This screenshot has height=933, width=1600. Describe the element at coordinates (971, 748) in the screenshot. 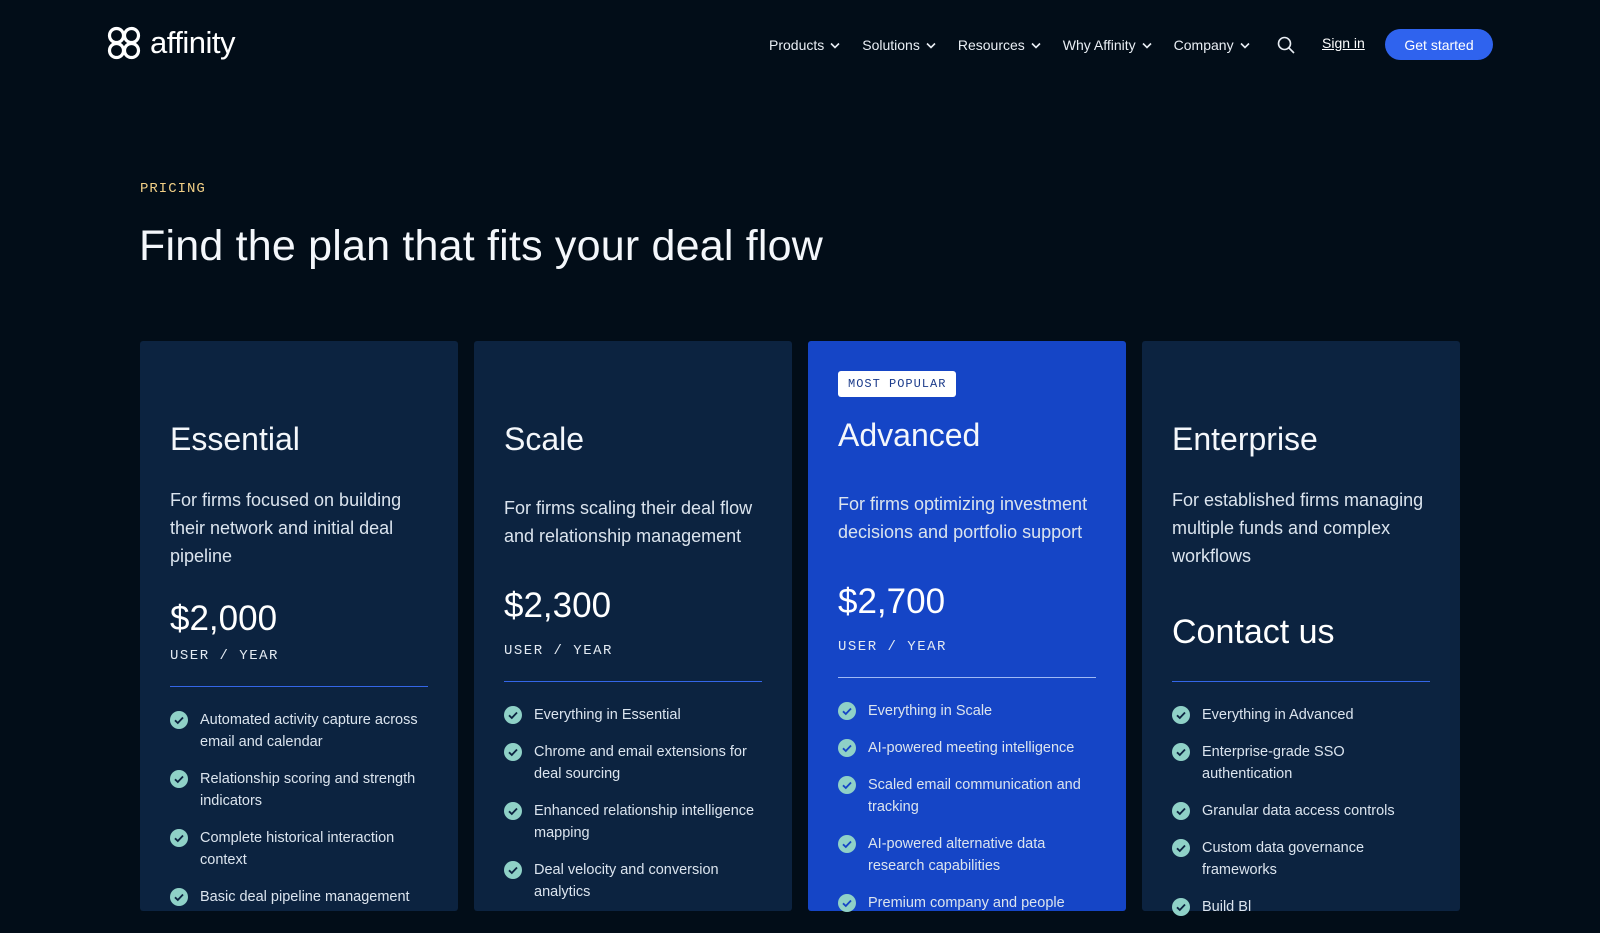

I see `feature-text: AI-powered meeting intelligence` at that location.